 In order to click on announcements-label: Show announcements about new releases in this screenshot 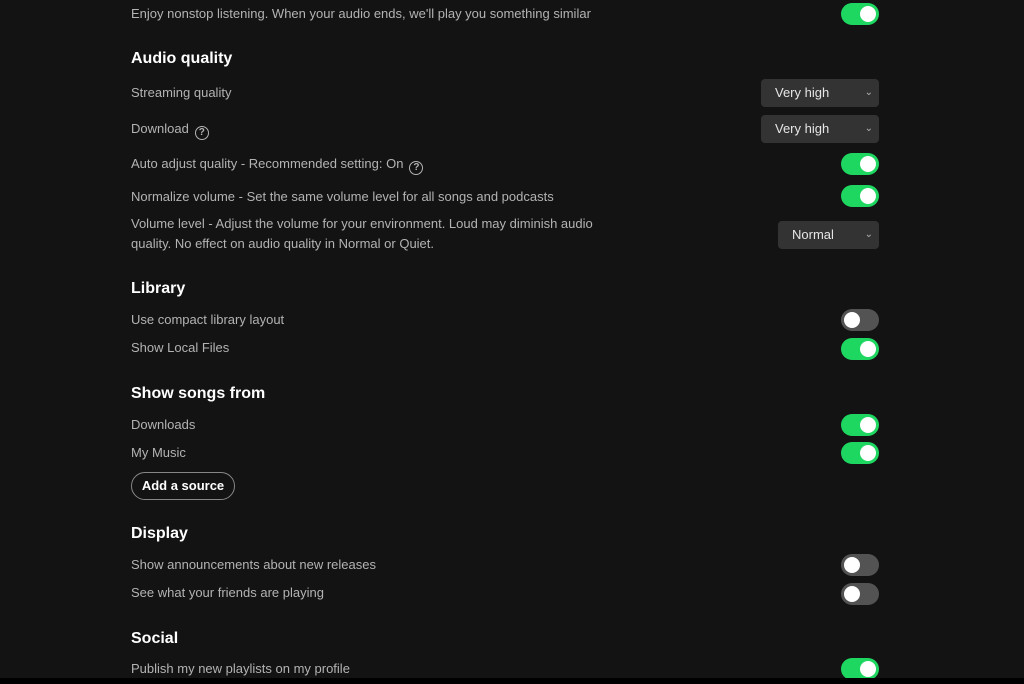, I will do `click(253, 564)`.